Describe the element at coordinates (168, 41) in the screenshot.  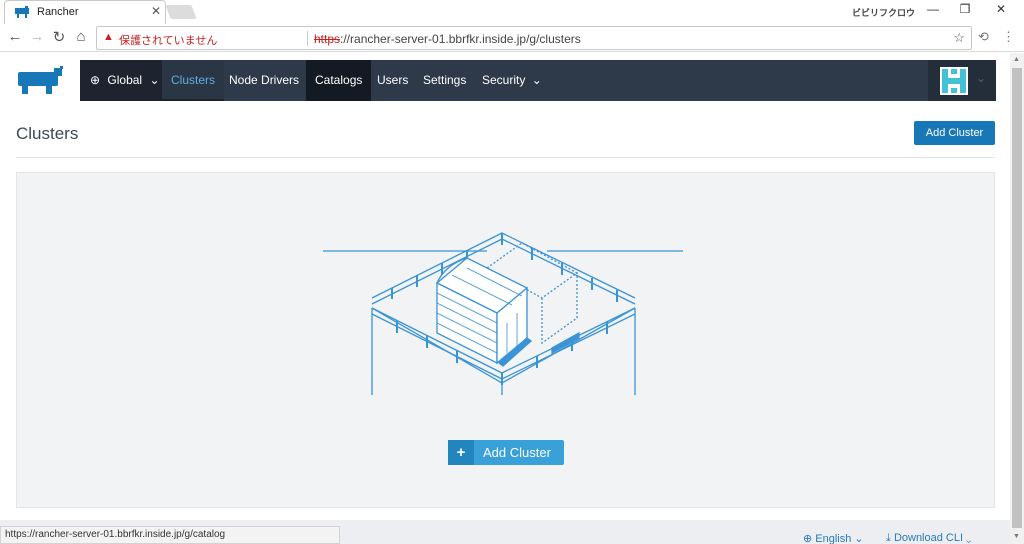
I see `insecure-label: 保護されていません` at that location.